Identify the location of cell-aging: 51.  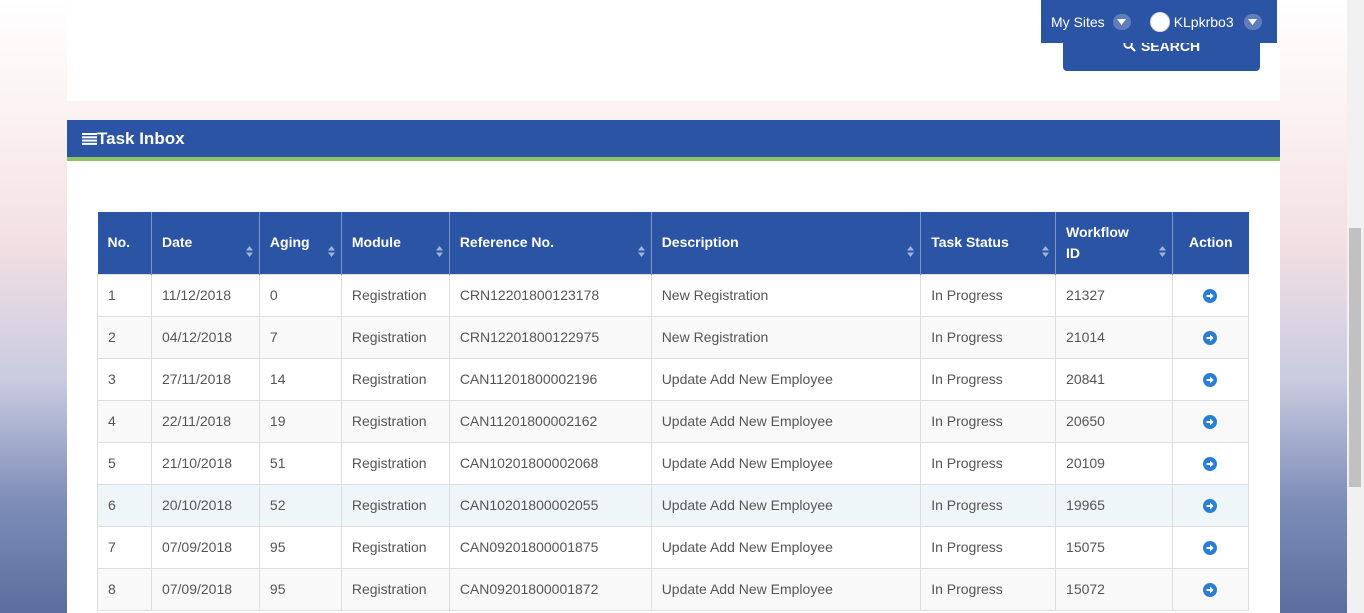
(300, 463).